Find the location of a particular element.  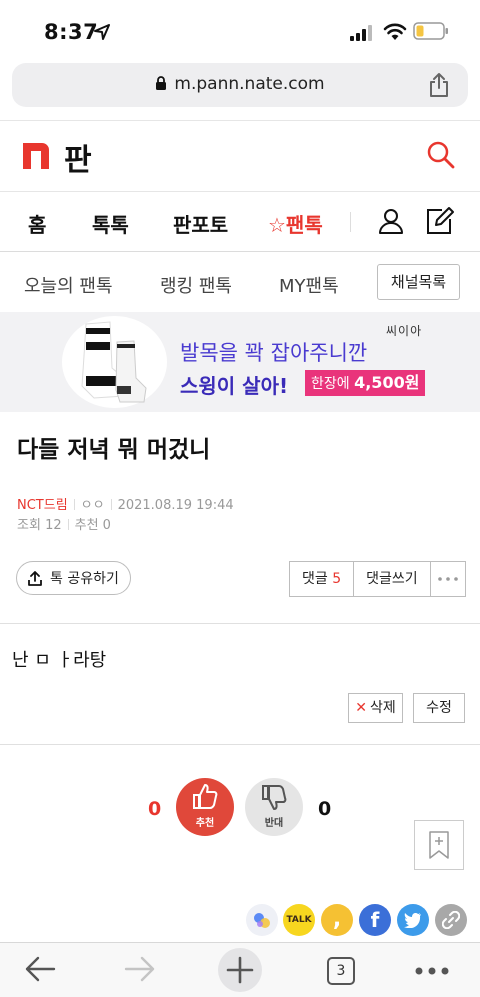

ad-brand: 씨이아 is located at coordinates (404, 331).